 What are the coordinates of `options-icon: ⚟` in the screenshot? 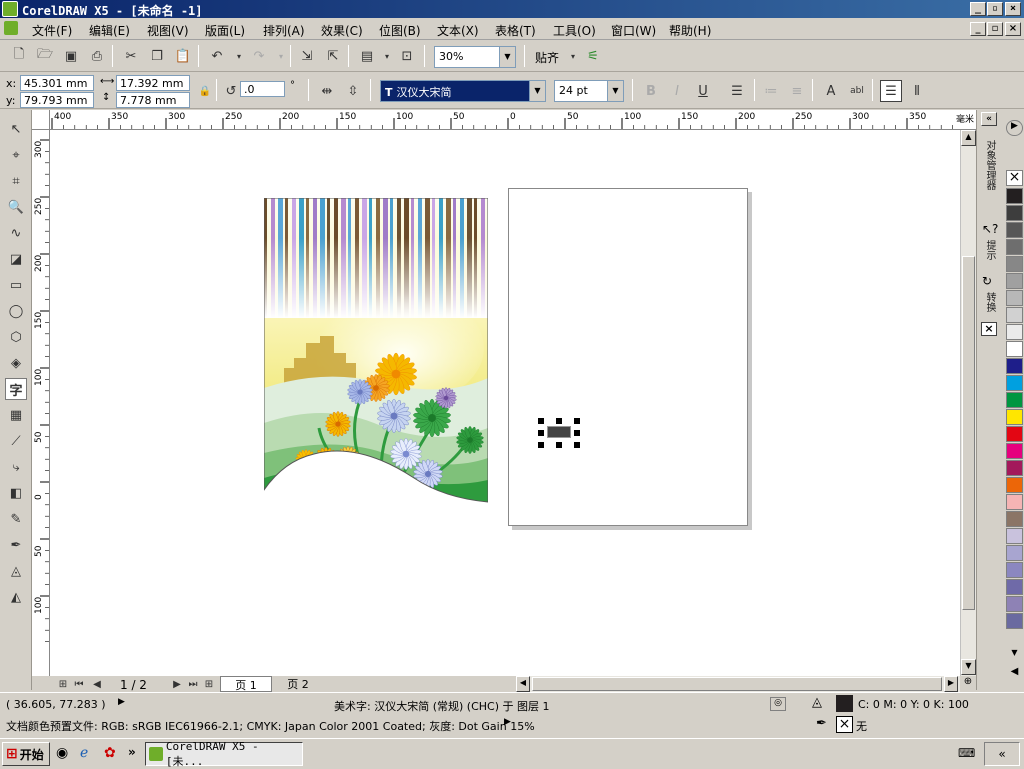 It's located at (593, 56).